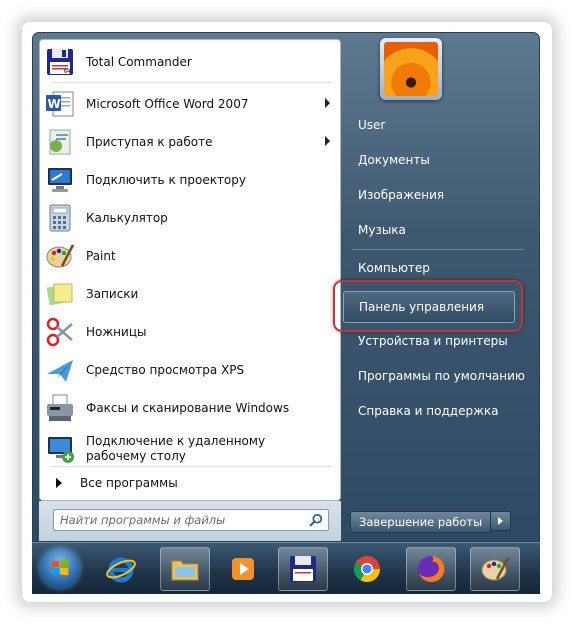 Image resolution: width=573 pixels, height=624 pixels. Describe the element at coordinates (190, 483) in the screenshot. I see `all-programs-button: Все программы` at that location.